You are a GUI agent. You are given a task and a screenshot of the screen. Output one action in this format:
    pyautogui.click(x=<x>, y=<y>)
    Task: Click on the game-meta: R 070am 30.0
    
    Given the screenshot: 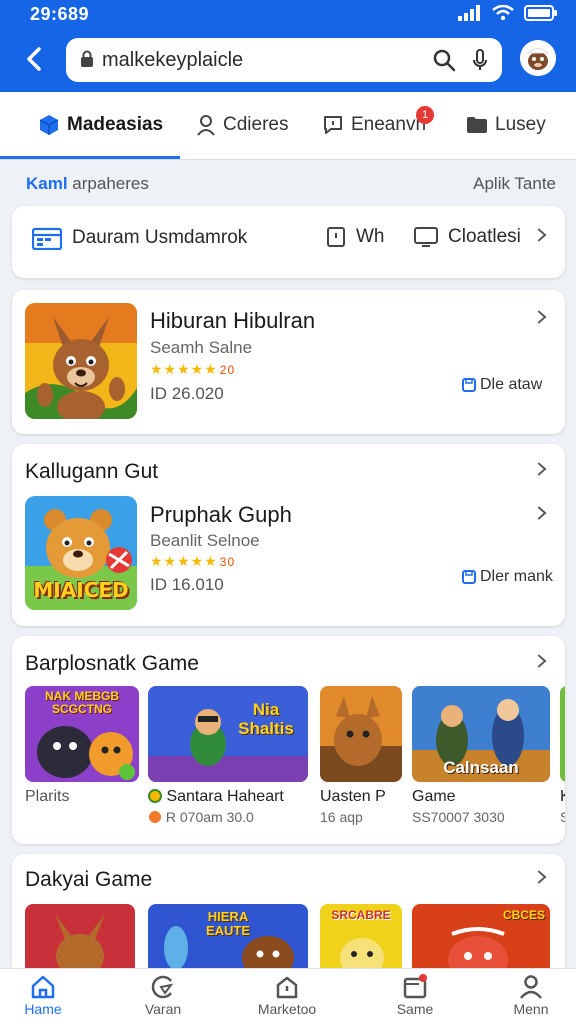 What is the action you would take?
    pyautogui.click(x=230, y=817)
    